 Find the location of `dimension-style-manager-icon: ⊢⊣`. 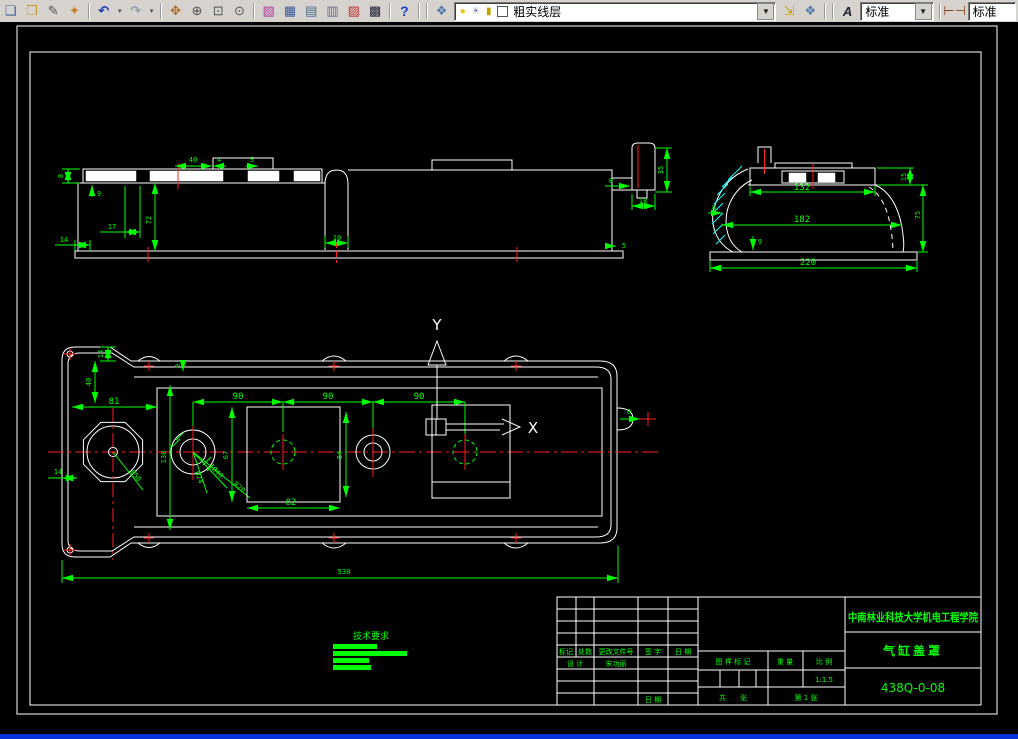

dimension-style-manager-icon: ⊢⊣ is located at coordinates (954, 11).